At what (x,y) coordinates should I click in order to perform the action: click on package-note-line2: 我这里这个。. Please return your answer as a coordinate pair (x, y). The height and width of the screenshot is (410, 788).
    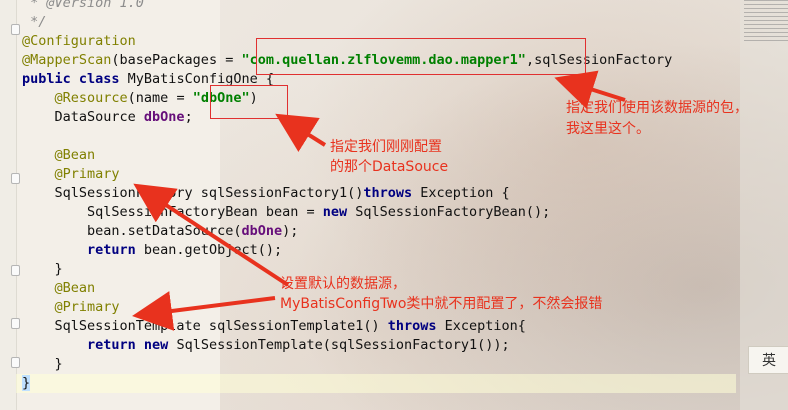
    Looking at the image, I should click on (608, 129).